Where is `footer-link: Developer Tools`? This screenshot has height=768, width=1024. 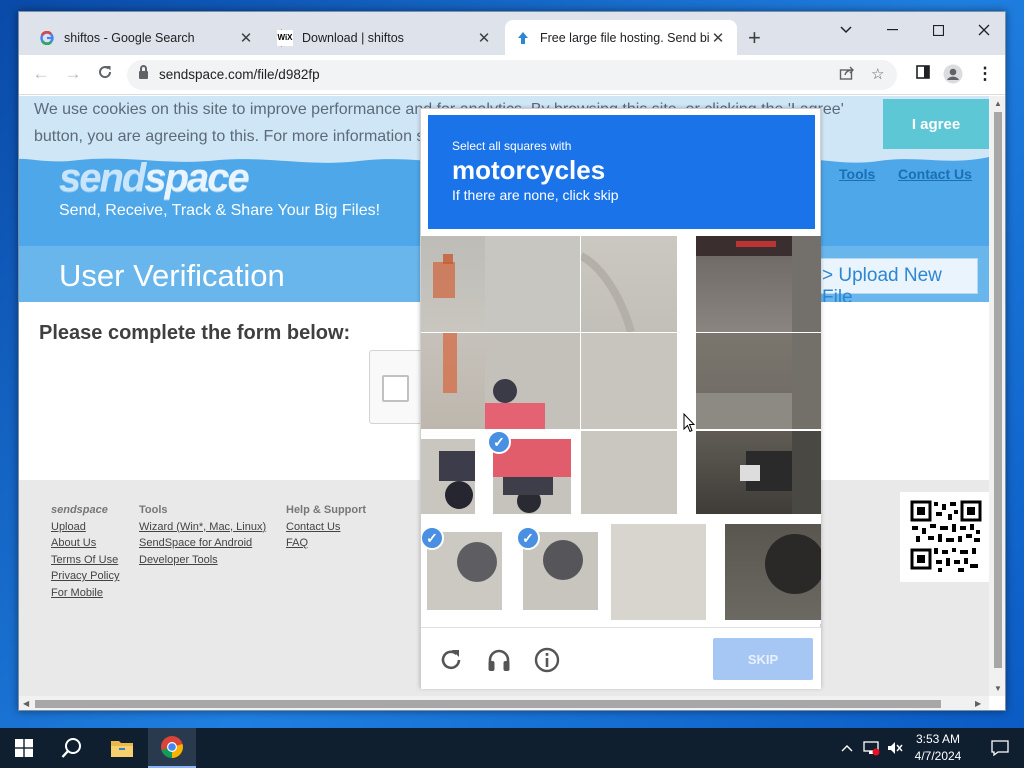 footer-link: Developer Tools is located at coordinates (202, 560).